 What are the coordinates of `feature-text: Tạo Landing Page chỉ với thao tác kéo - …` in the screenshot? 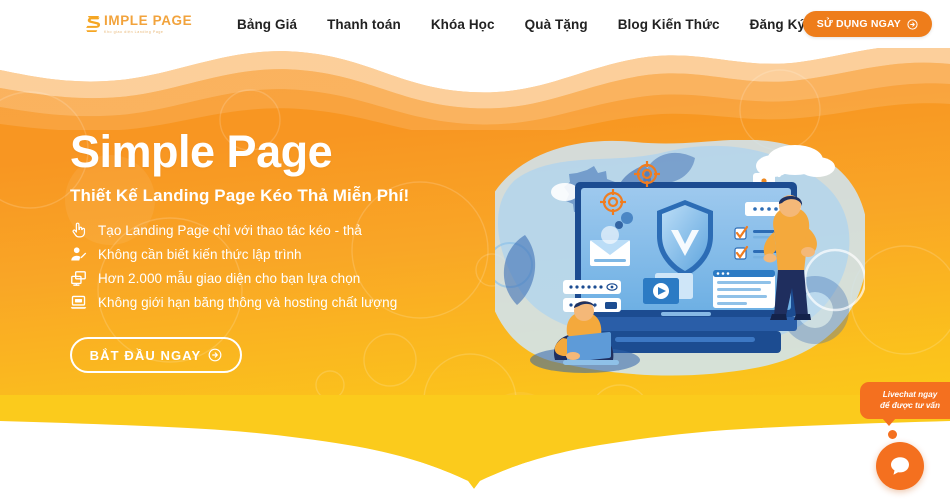 It's located at (230, 230).